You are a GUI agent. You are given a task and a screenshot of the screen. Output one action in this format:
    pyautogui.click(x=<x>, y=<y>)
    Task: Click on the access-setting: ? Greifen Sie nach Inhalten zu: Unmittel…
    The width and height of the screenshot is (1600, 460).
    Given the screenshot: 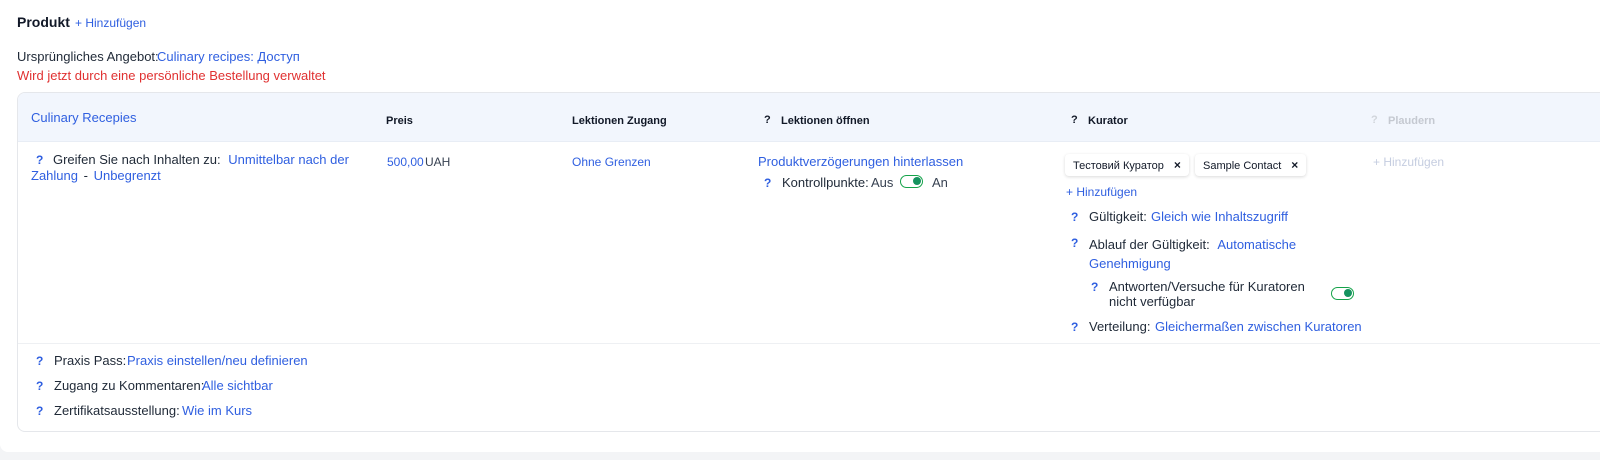 What is the action you would take?
    pyautogui.click(x=191, y=168)
    